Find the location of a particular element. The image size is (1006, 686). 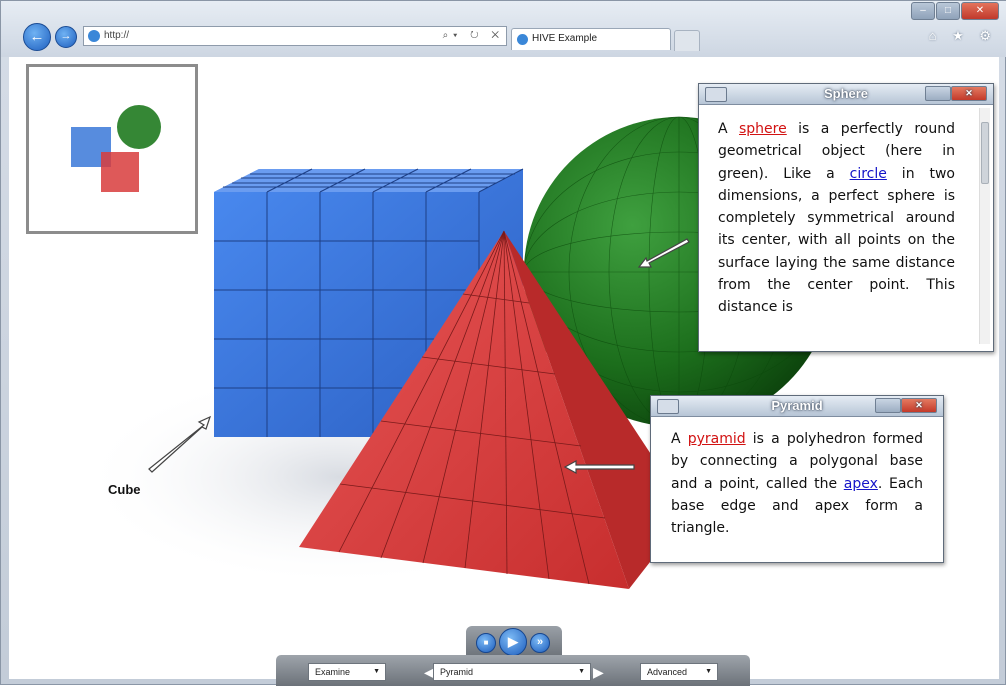

pyramid-panel-title: Pyramid is located at coordinates (797, 405).